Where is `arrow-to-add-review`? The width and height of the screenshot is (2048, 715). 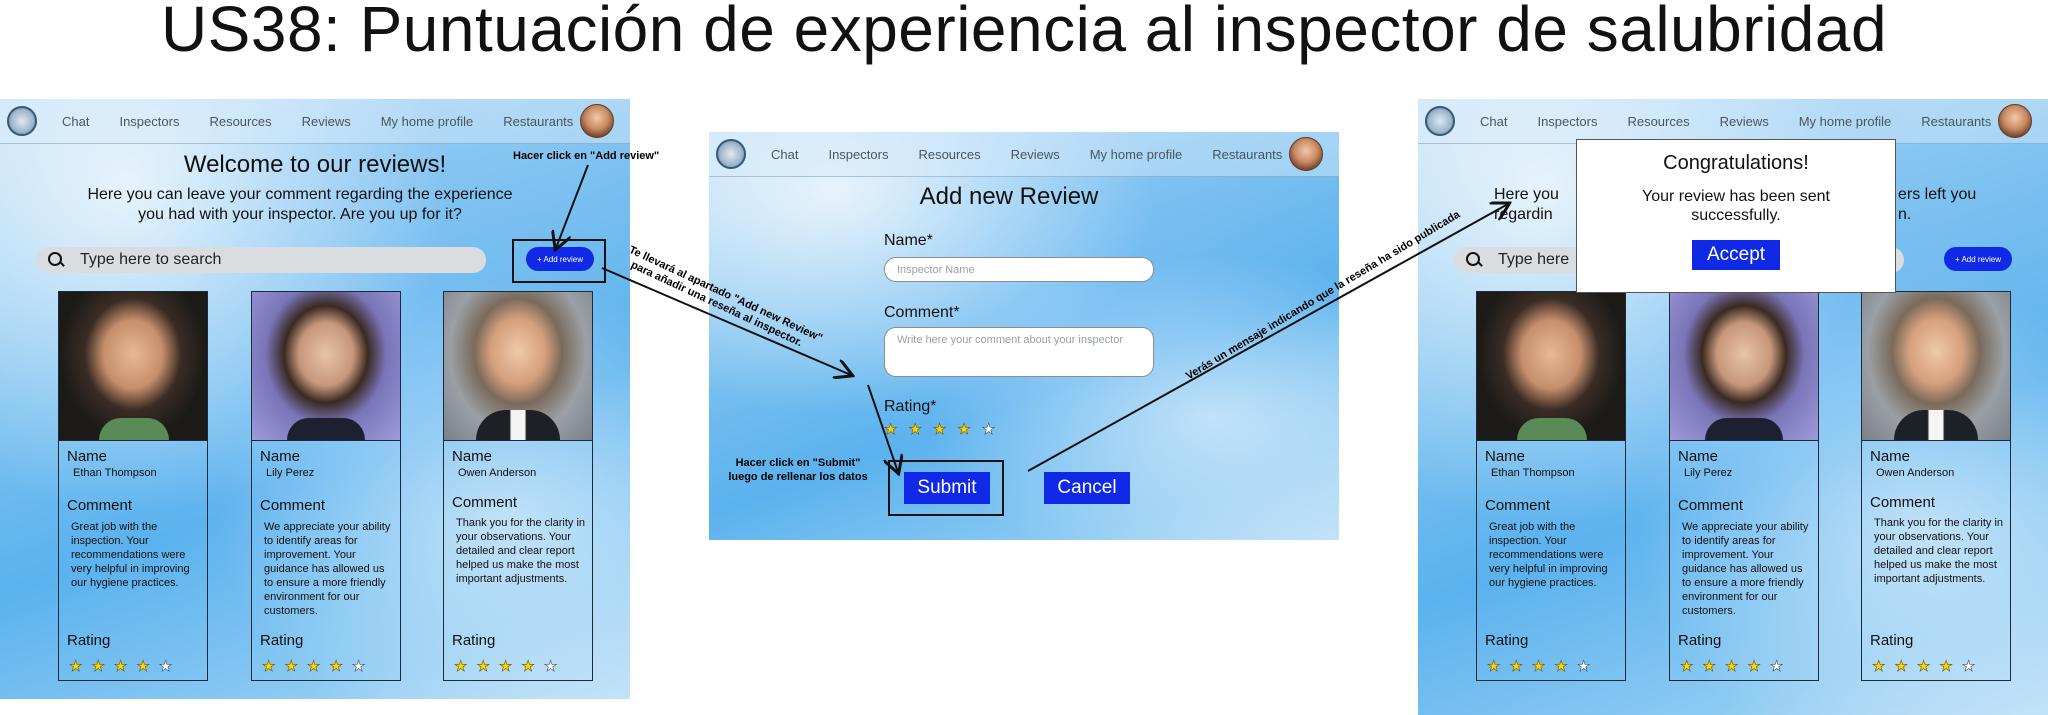
arrow-to-add-review is located at coordinates (572, 206).